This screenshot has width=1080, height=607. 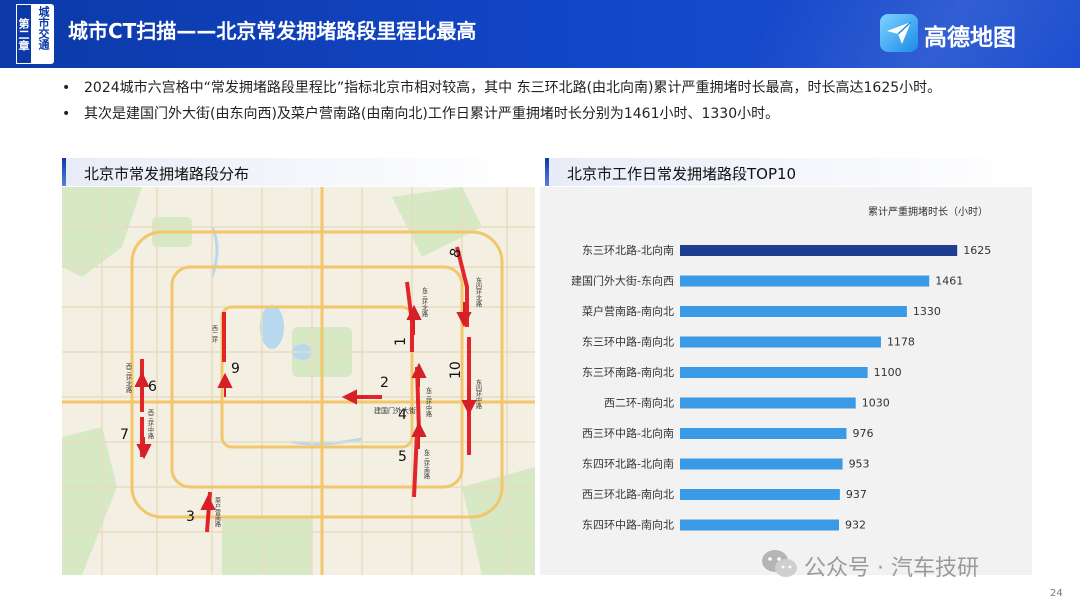 I want to click on route-number-5: 5, so click(x=402, y=457).